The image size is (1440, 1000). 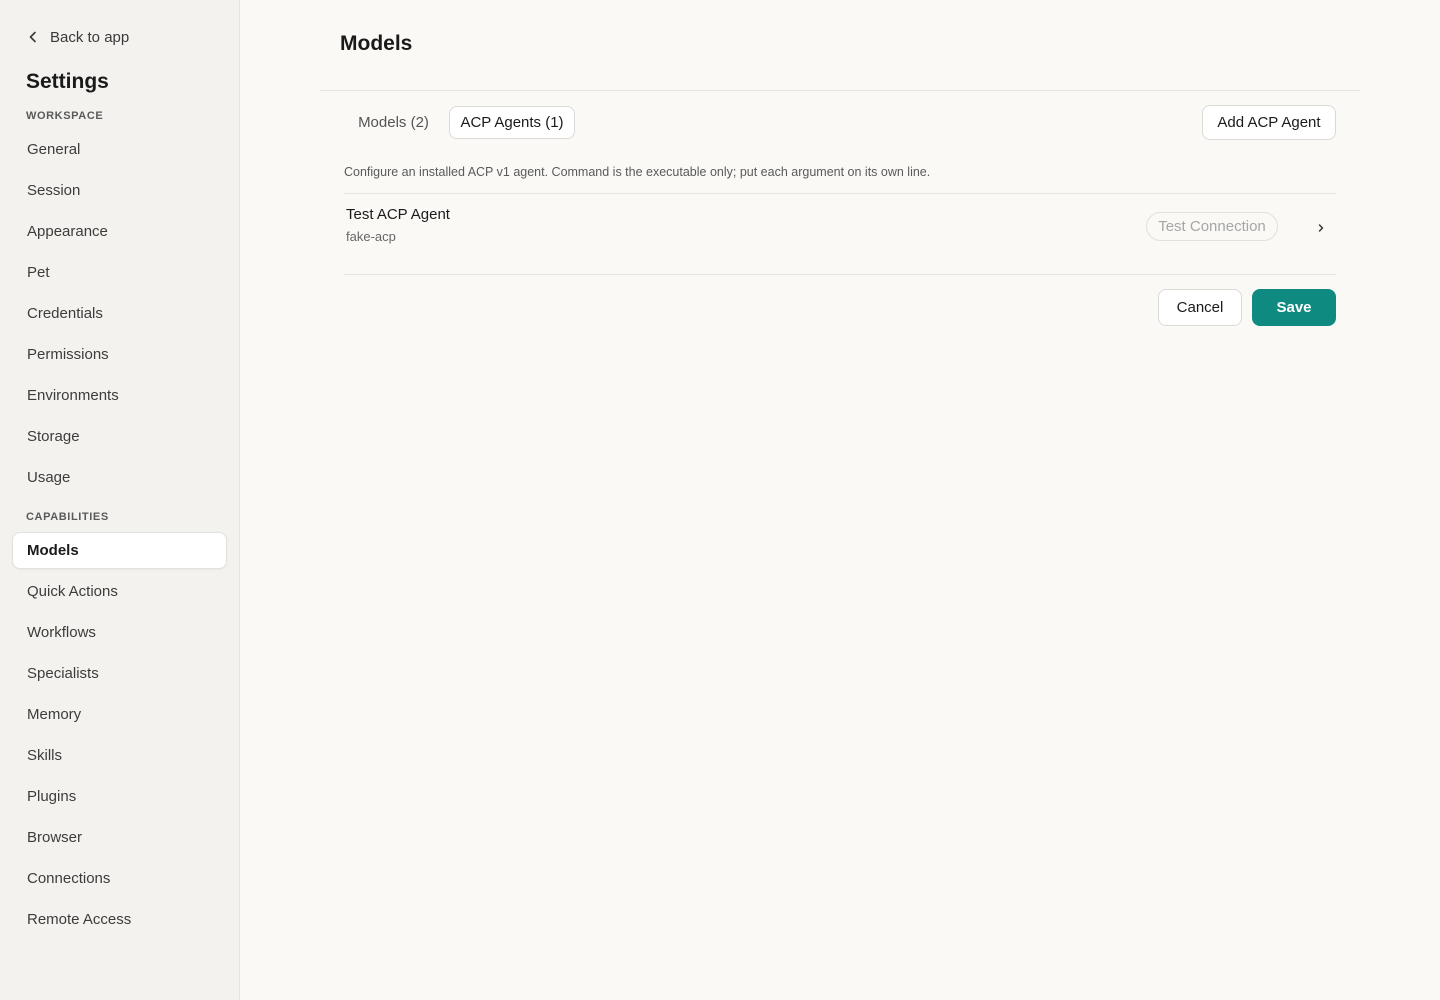 I want to click on sidebar-item-environments: Environments, so click(x=119, y=395).